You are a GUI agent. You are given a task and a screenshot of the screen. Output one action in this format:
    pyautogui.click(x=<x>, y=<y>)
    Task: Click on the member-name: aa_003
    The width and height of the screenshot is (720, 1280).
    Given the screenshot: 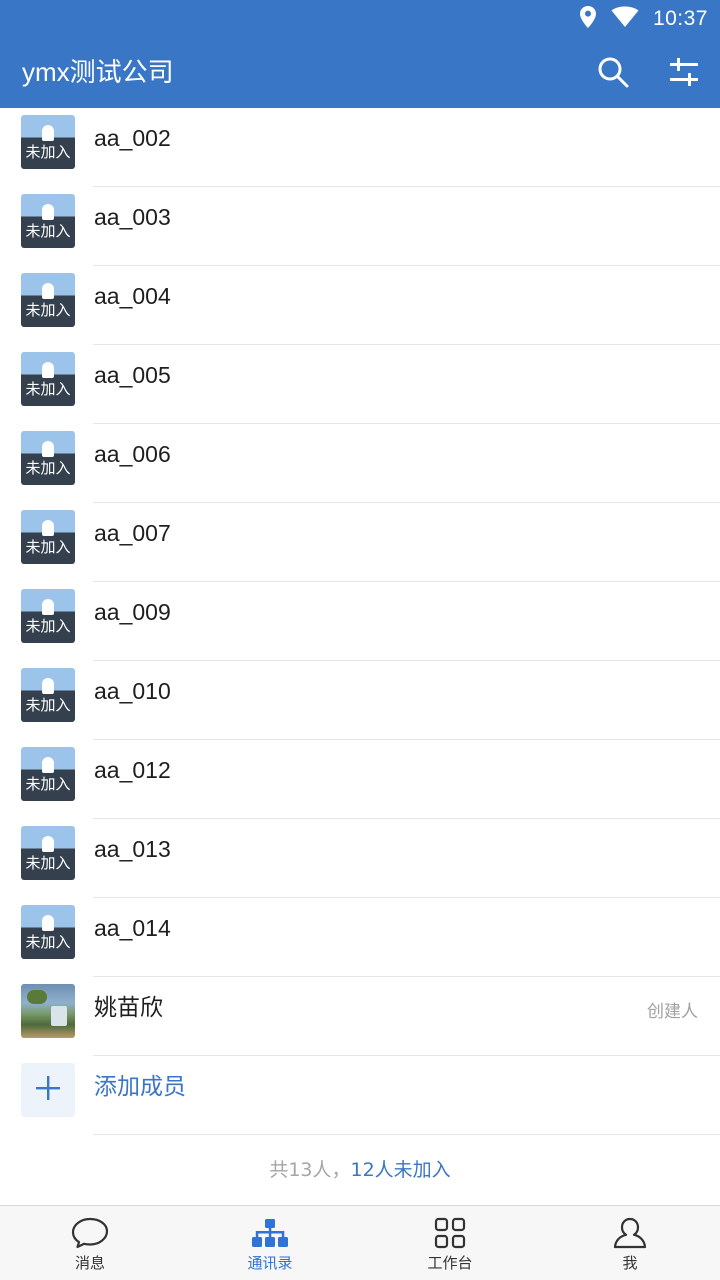 What is the action you would take?
    pyautogui.click(x=132, y=217)
    